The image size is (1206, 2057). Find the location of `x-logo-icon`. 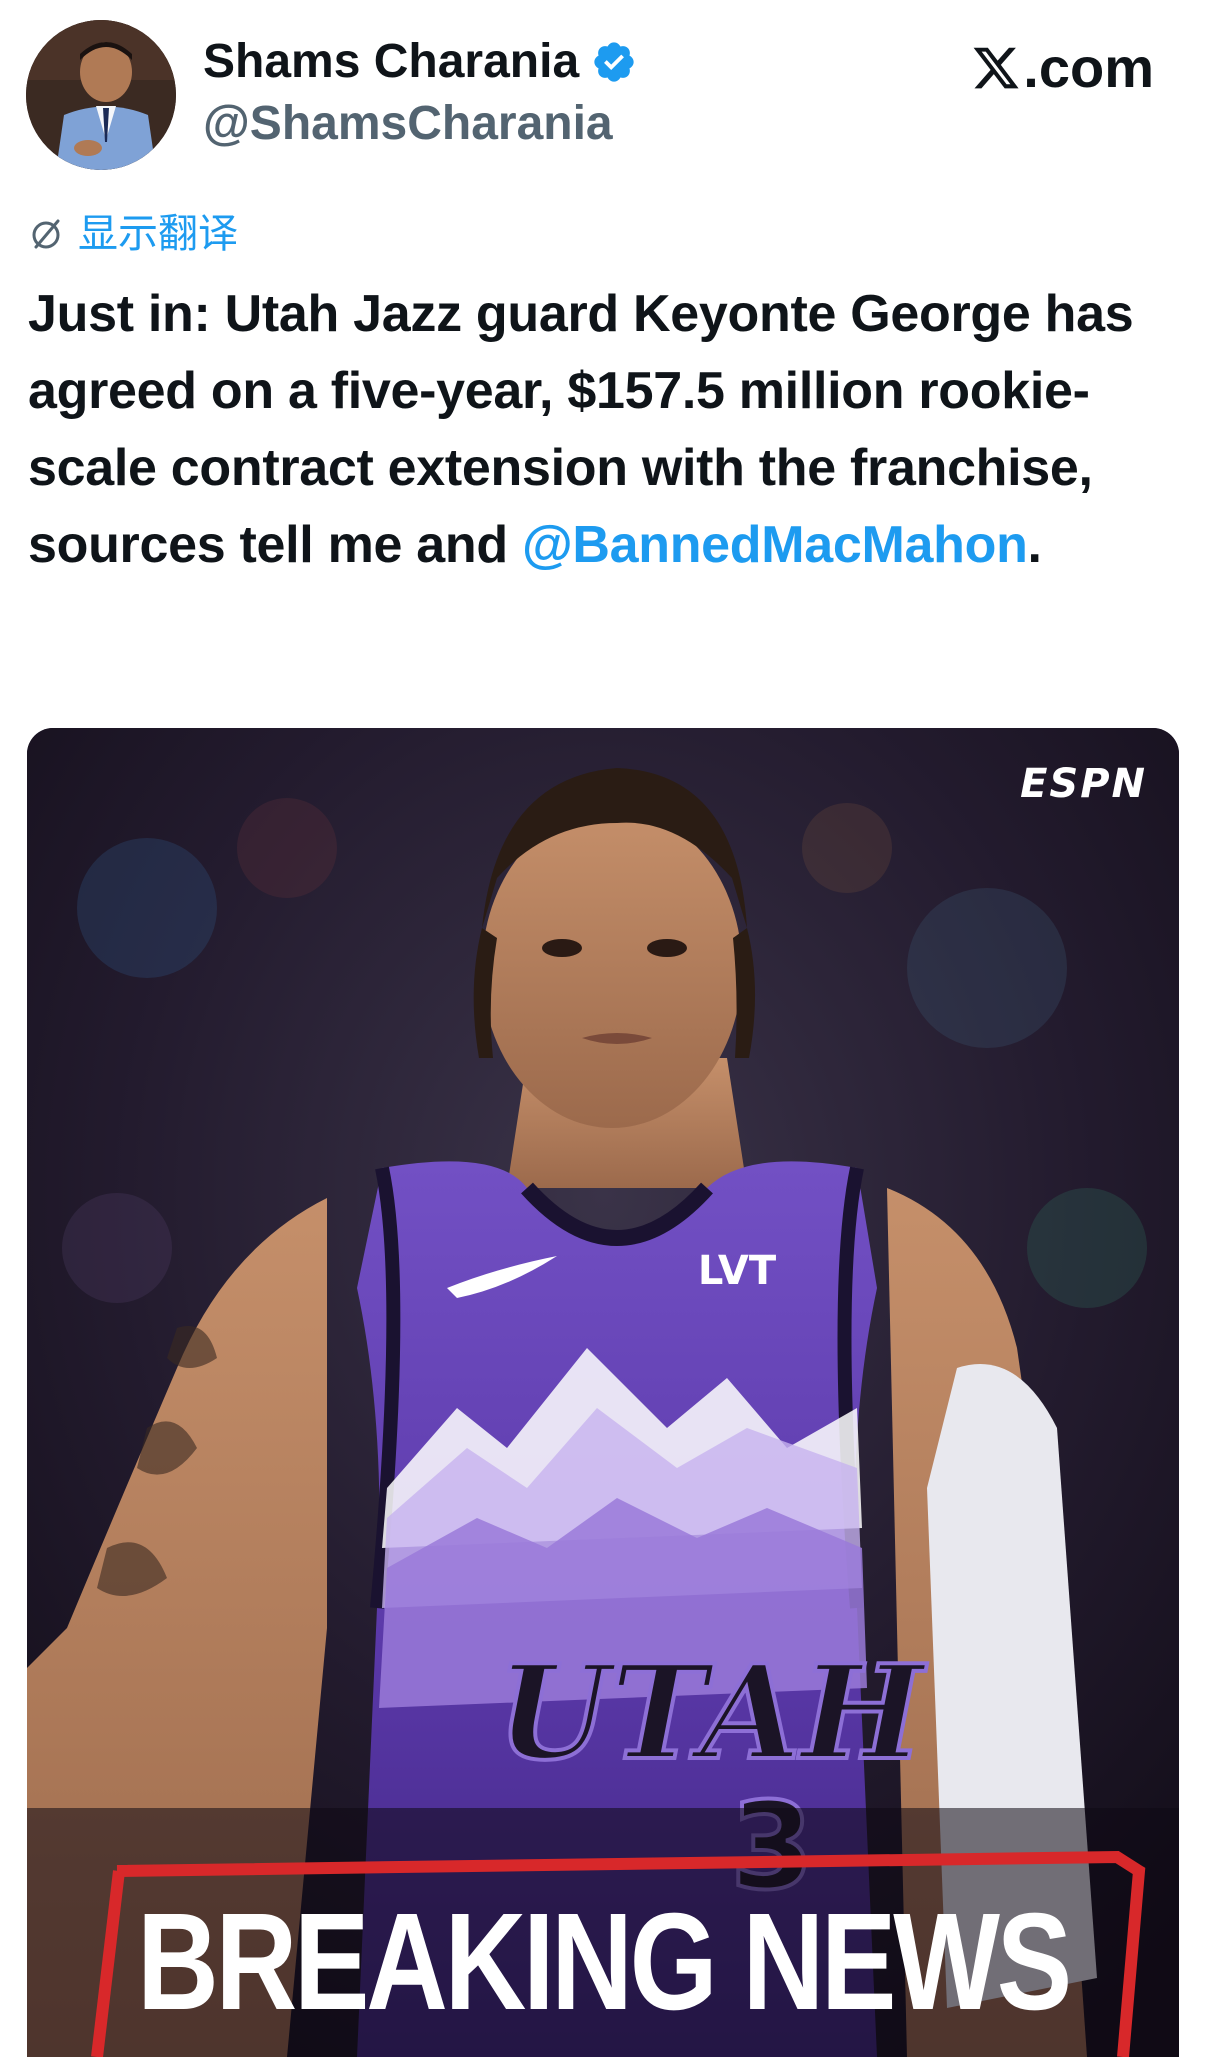

x-logo-icon is located at coordinates (996, 68).